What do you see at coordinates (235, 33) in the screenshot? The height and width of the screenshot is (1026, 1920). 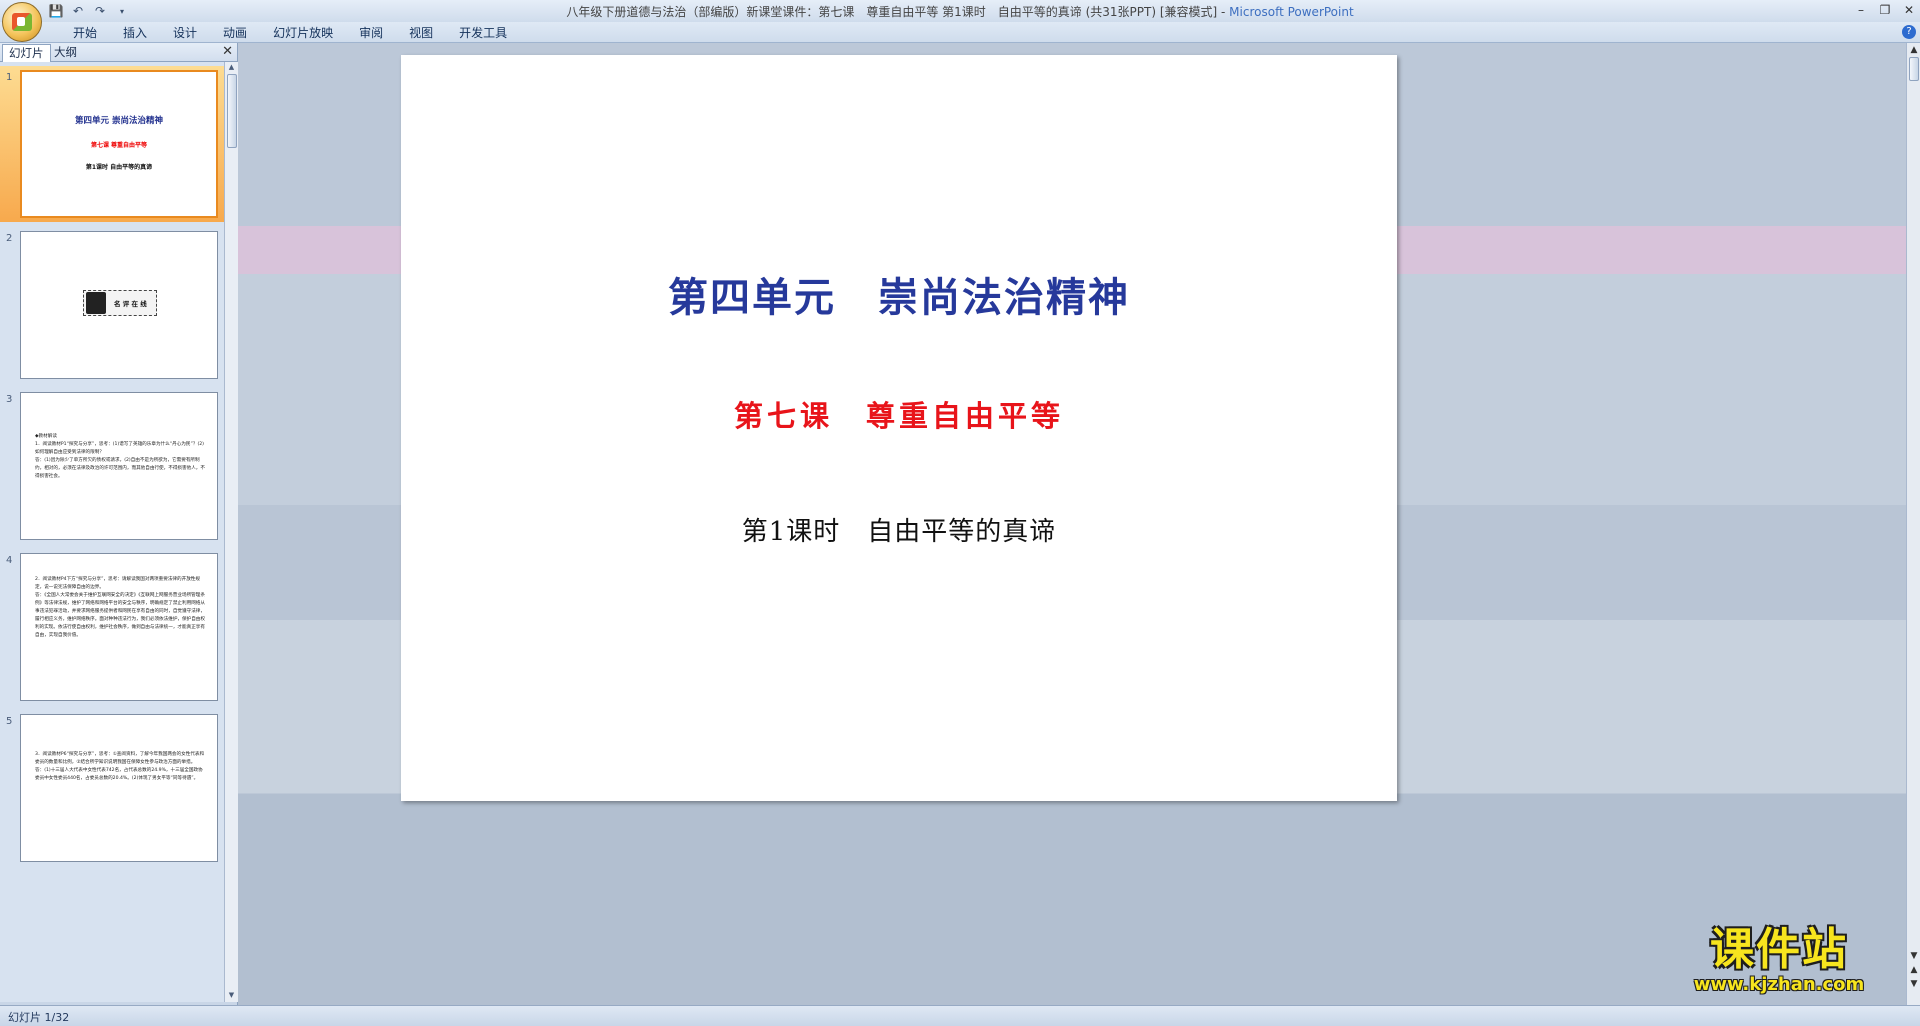 I see `tab-animation: 动画` at bounding box center [235, 33].